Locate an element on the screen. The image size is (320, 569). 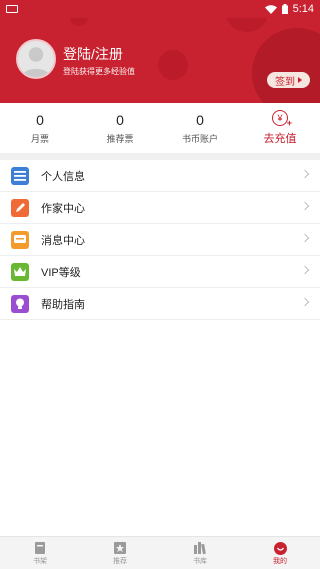
section-divider is located at coordinates (160, 156).